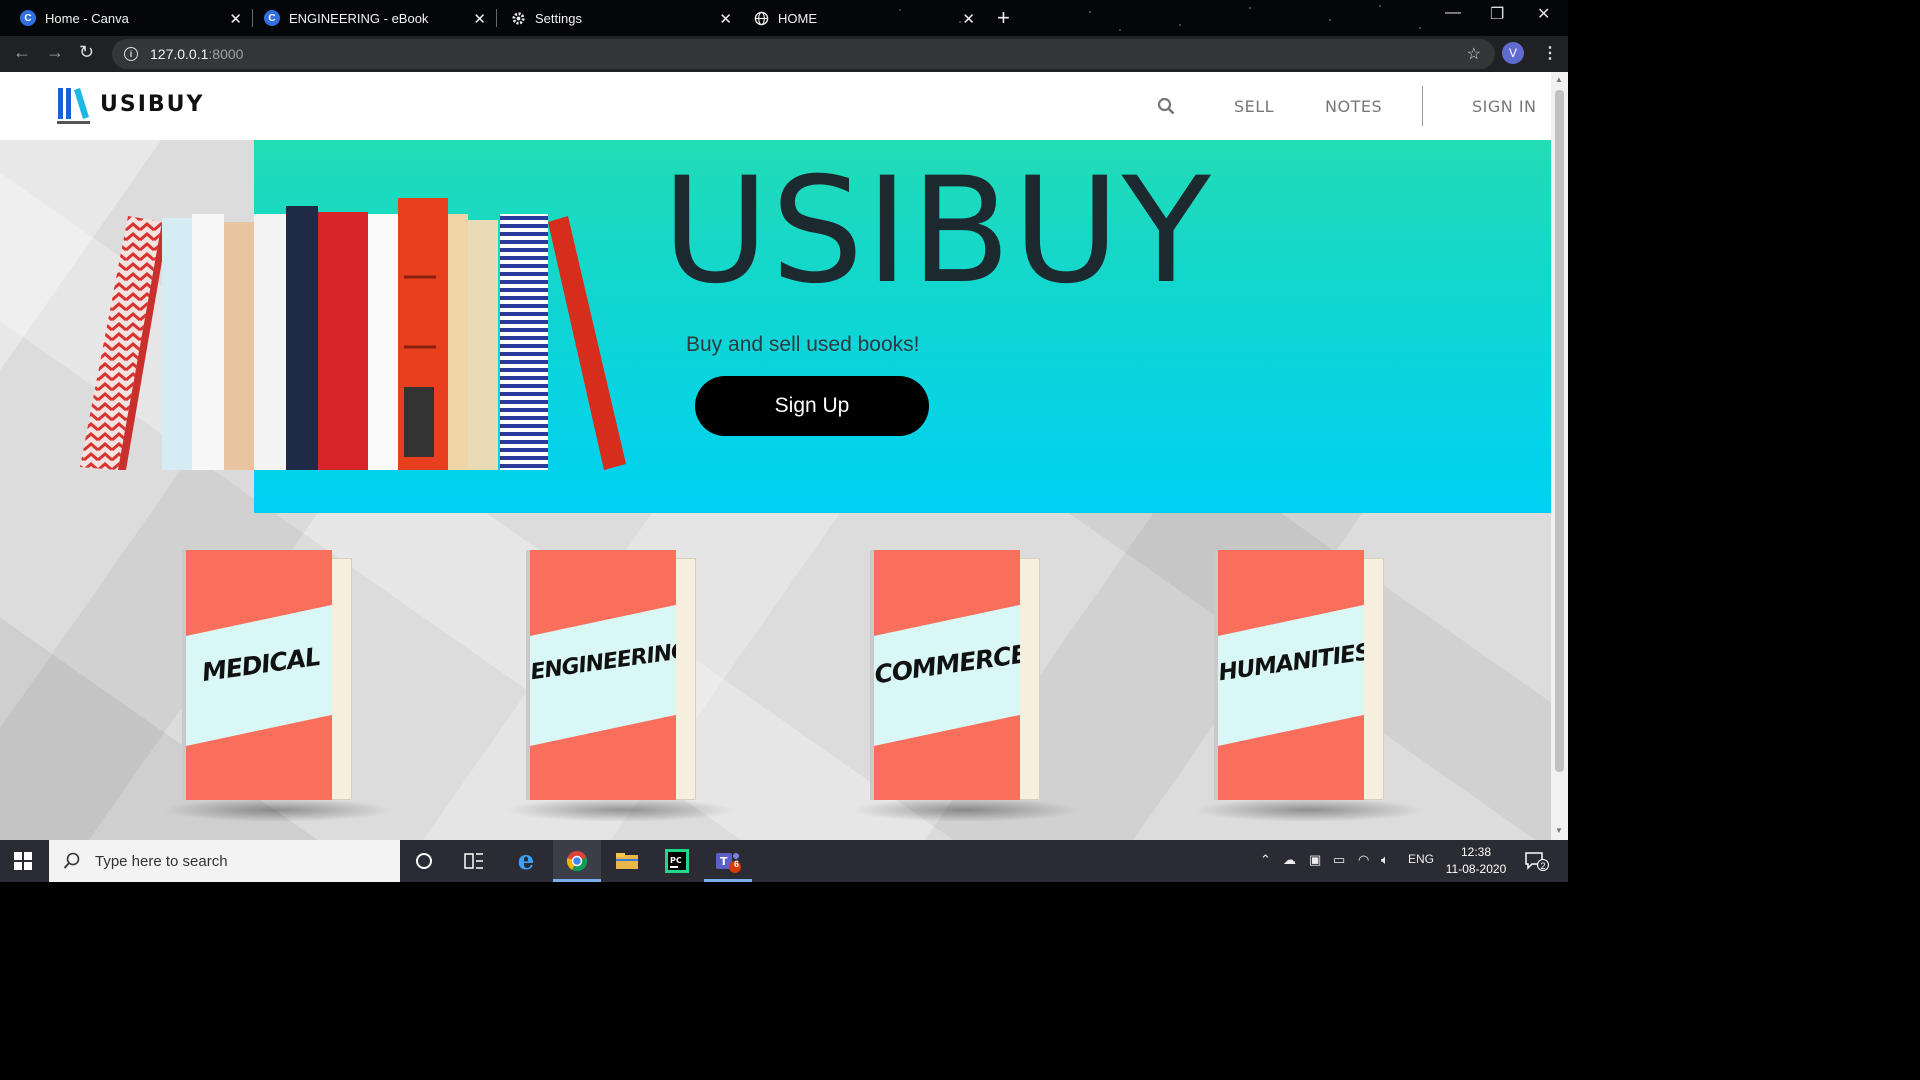 This screenshot has width=1920, height=1080. Describe the element at coordinates (1543, 865) in the screenshot. I see `notification-count-badge: 2` at that location.